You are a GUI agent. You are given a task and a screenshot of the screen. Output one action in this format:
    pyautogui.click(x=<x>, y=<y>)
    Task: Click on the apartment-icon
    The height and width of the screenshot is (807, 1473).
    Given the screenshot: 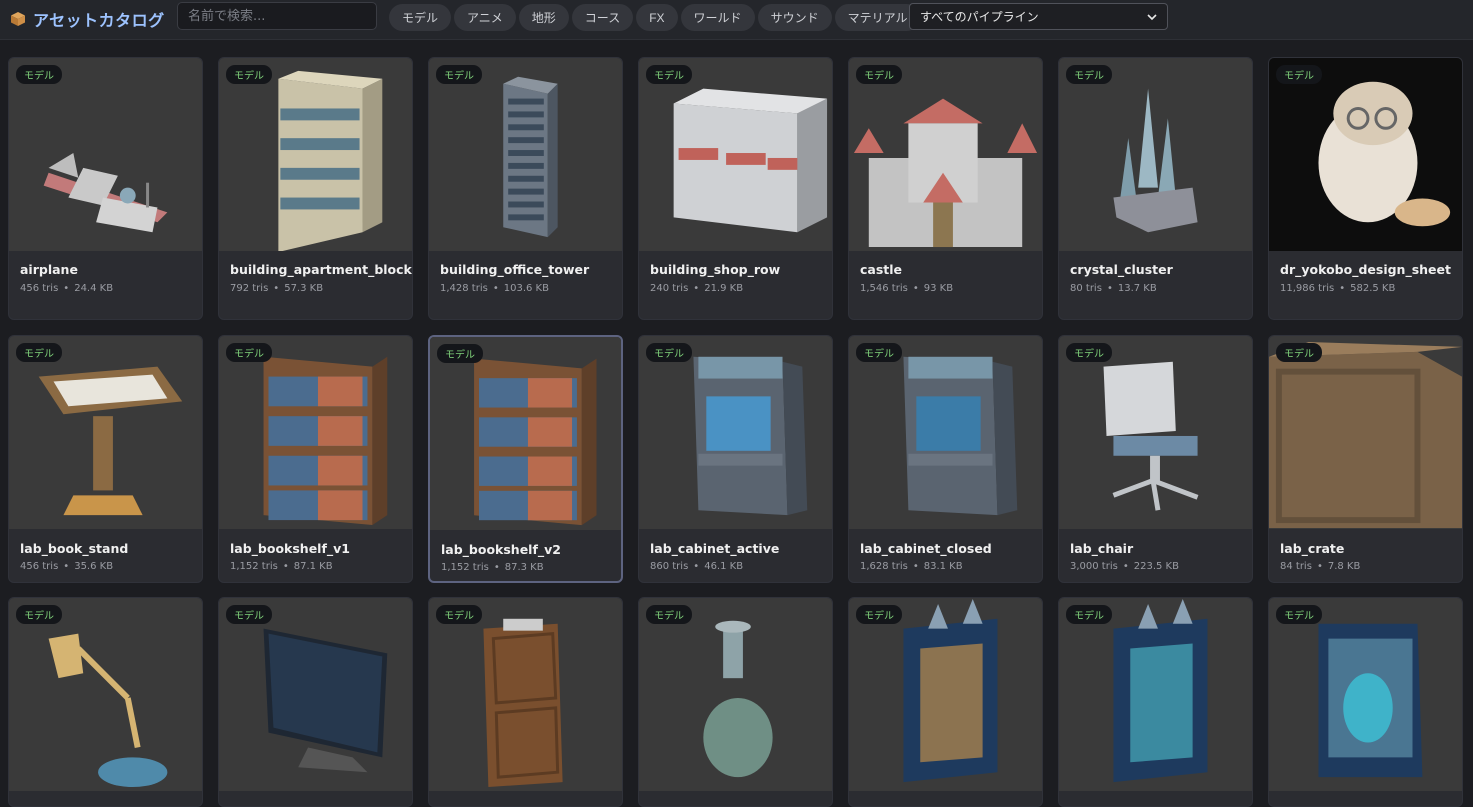 What is the action you would take?
    pyautogui.click(x=330, y=160)
    